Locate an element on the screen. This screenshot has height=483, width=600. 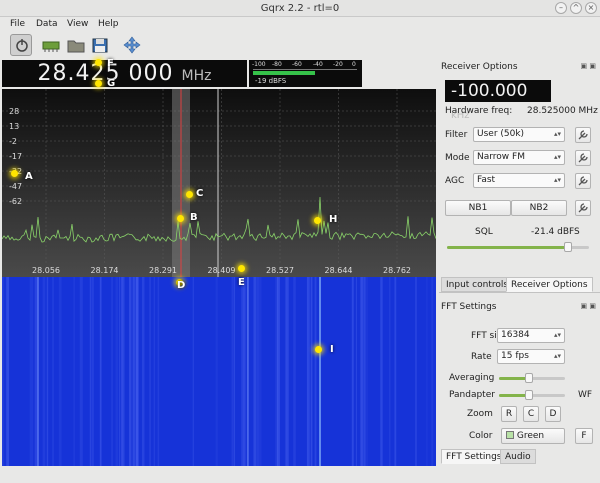
mode-select: Narrow FM ▴▾ is located at coordinates (519, 157).